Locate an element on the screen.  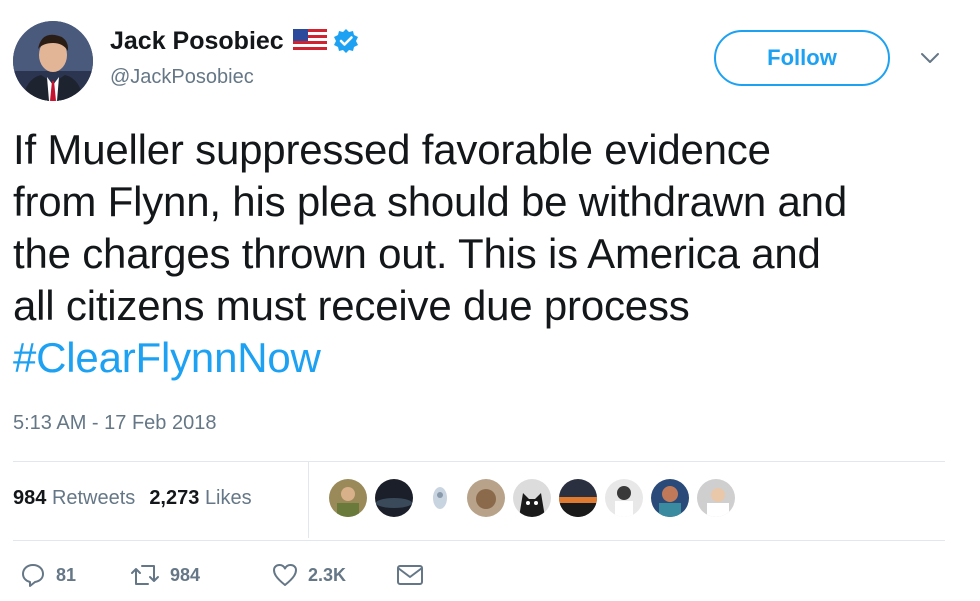
reply-count: 81 is located at coordinates (66, 574).